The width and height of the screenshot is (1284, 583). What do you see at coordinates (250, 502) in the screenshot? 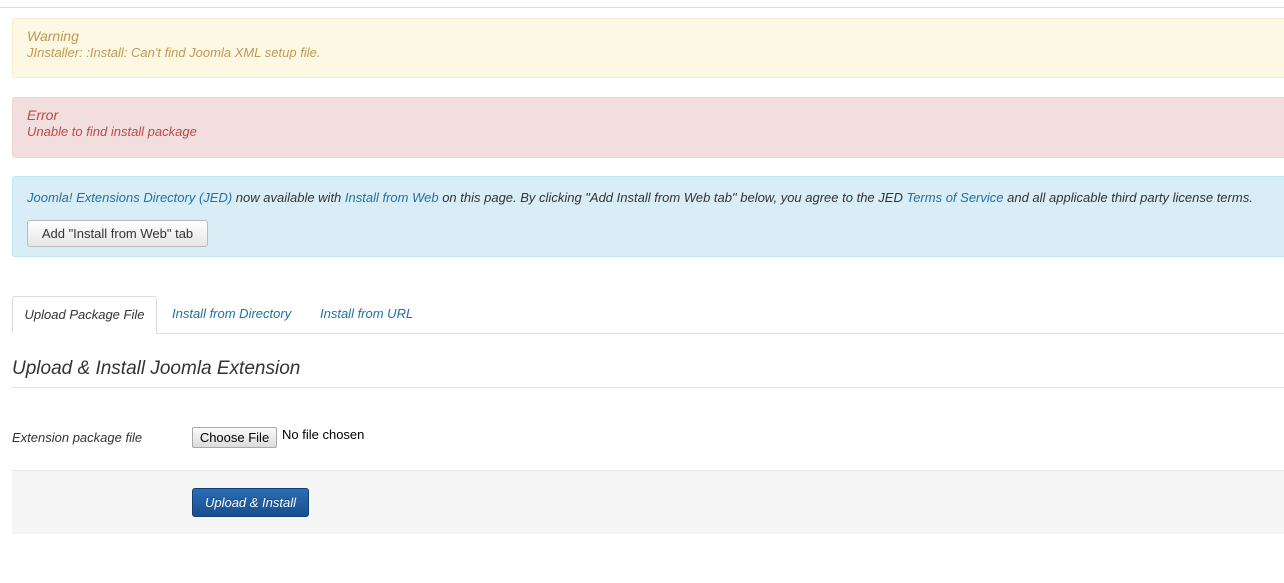
I see `upload-install-button: Upload & Install` at bounding box center [250, 502].